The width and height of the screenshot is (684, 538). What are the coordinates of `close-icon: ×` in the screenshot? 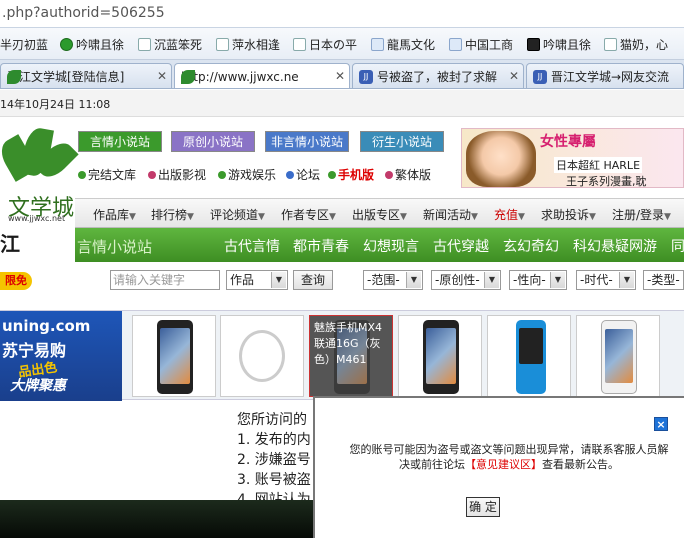 It's located at (661, 424).